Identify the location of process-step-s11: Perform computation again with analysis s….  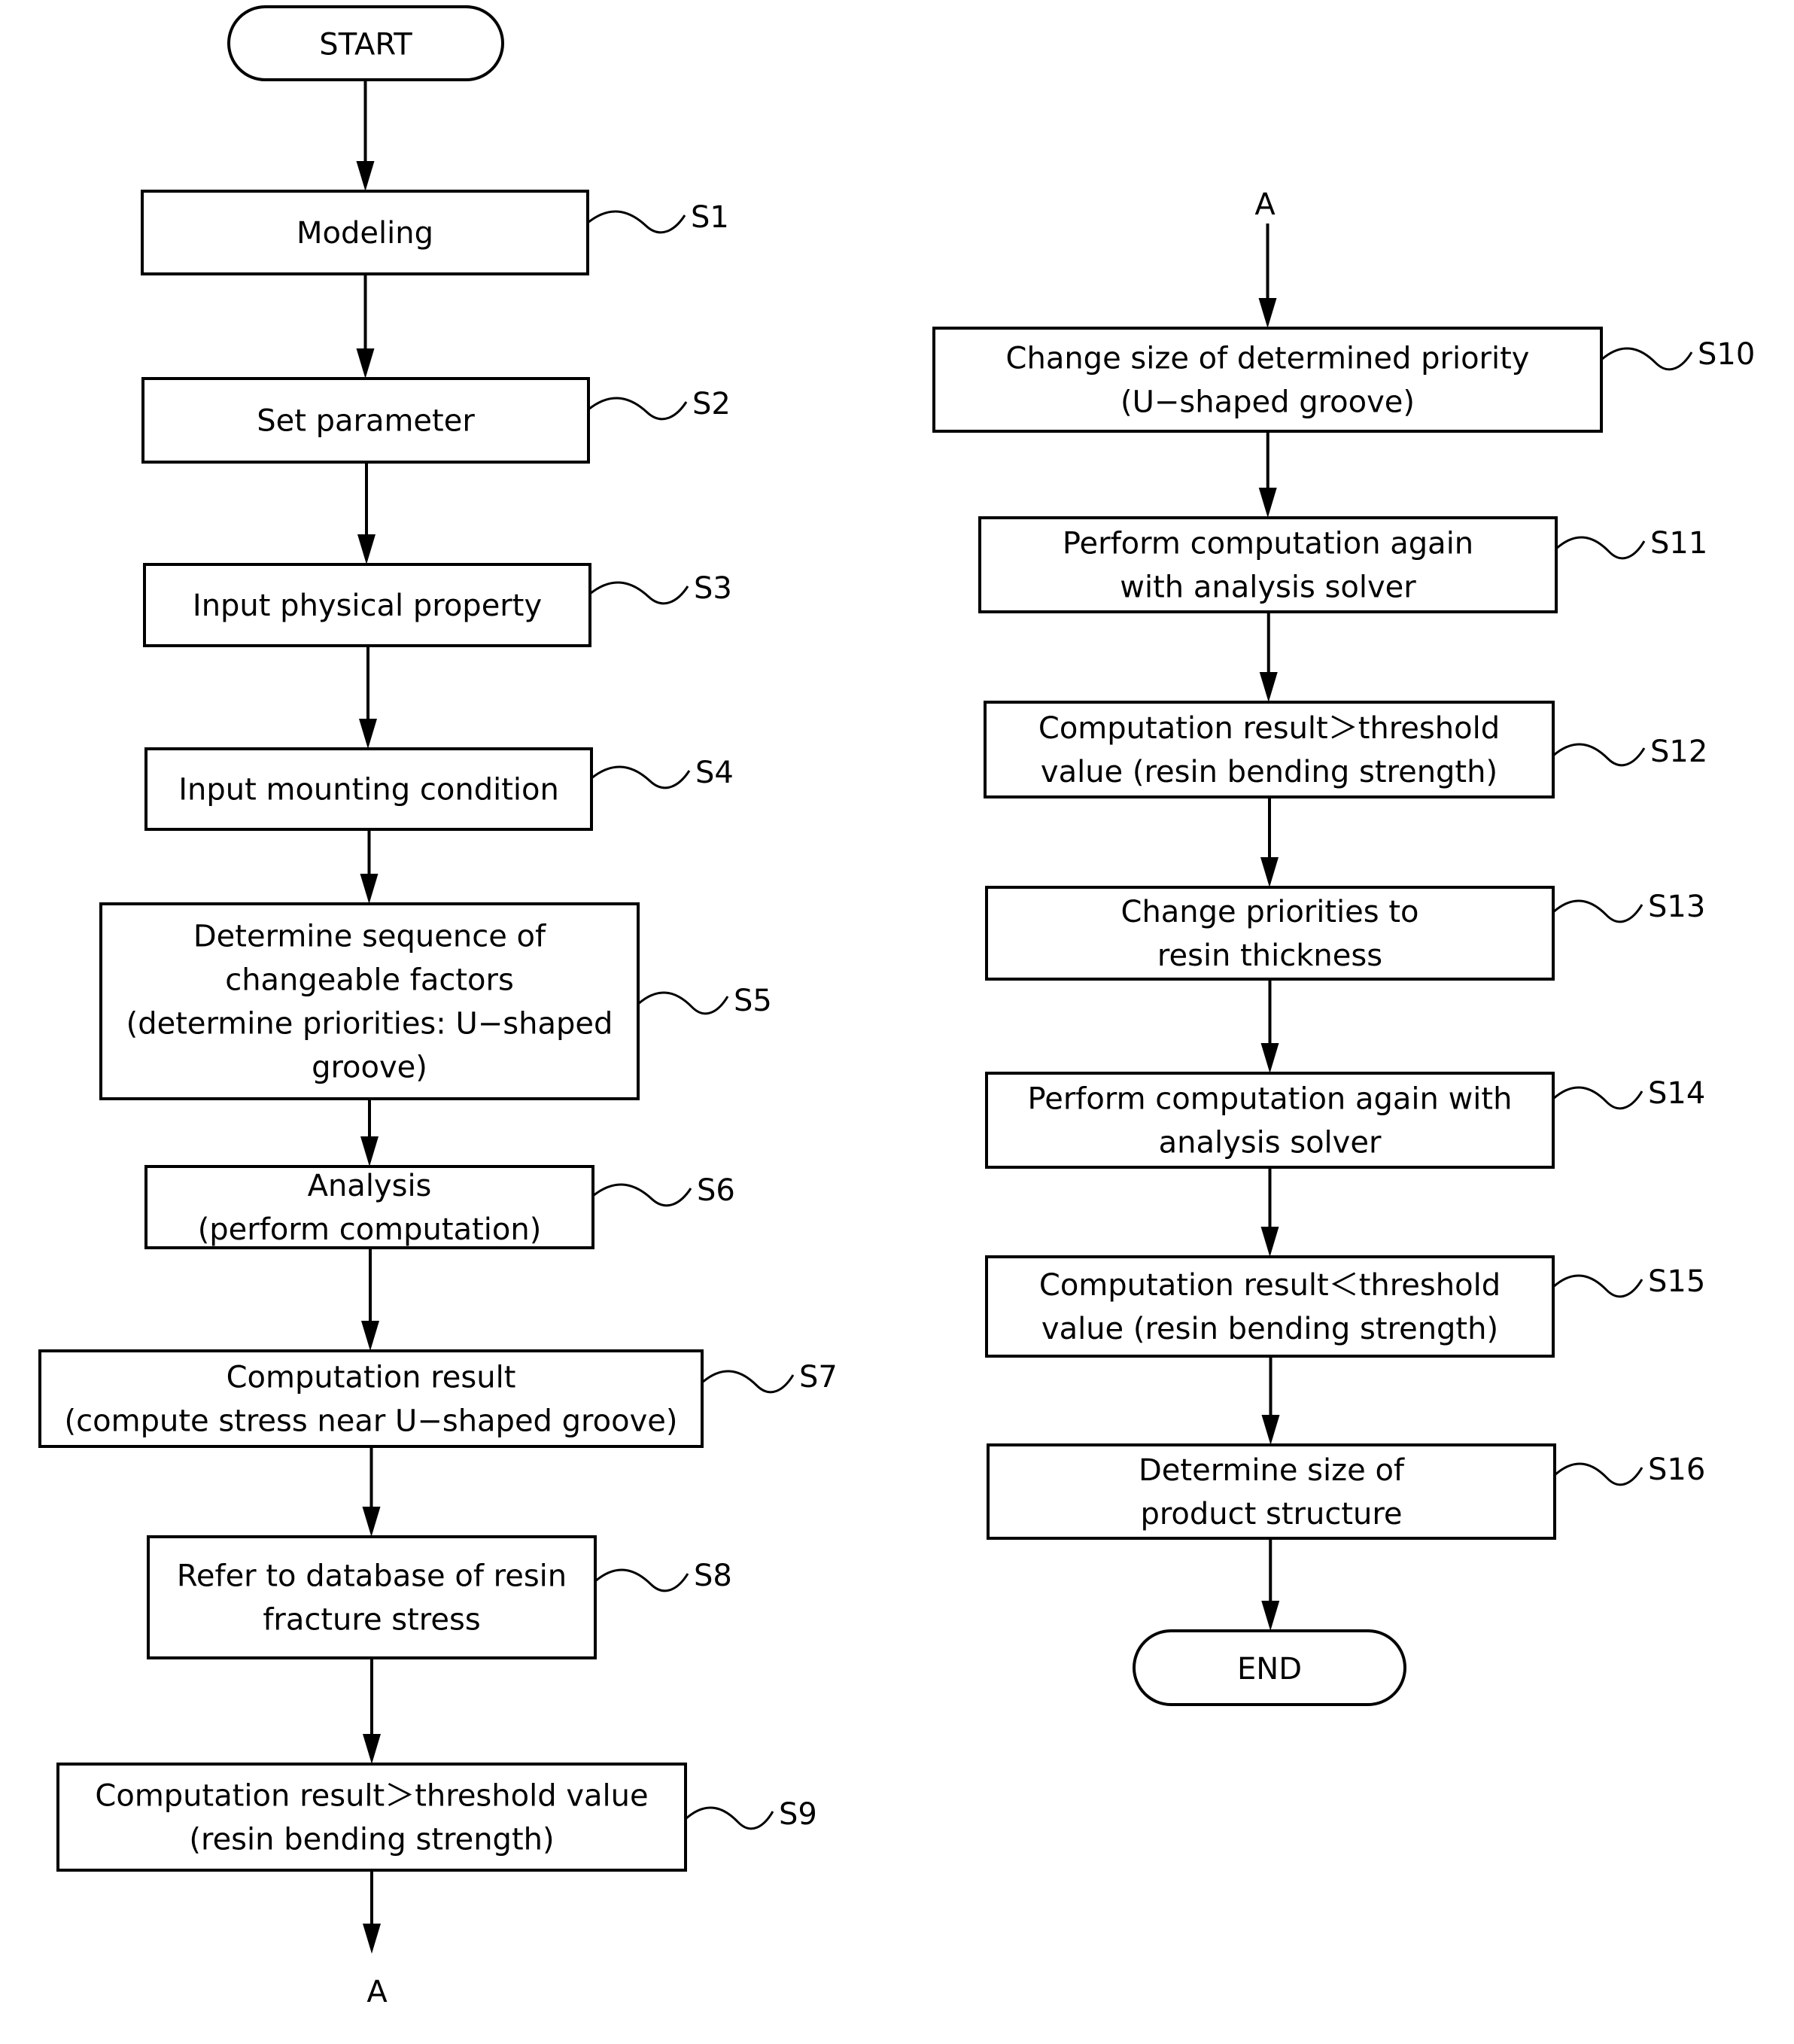
(1343, 564).